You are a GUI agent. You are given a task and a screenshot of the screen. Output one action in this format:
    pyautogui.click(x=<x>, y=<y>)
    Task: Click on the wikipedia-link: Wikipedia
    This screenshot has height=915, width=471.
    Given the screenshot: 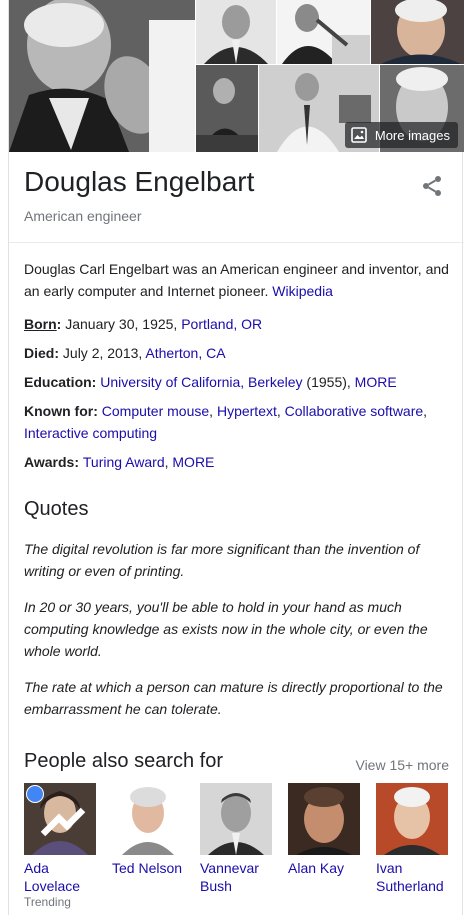 What is the action you would take?
    pyautogui.click(x=302, y=291)
    